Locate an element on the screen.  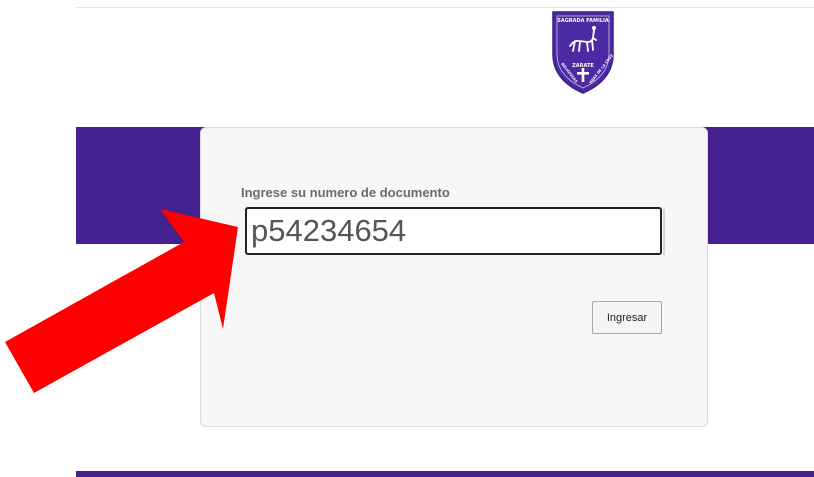
input-shadow-edge is located at coordinates (664, 232).